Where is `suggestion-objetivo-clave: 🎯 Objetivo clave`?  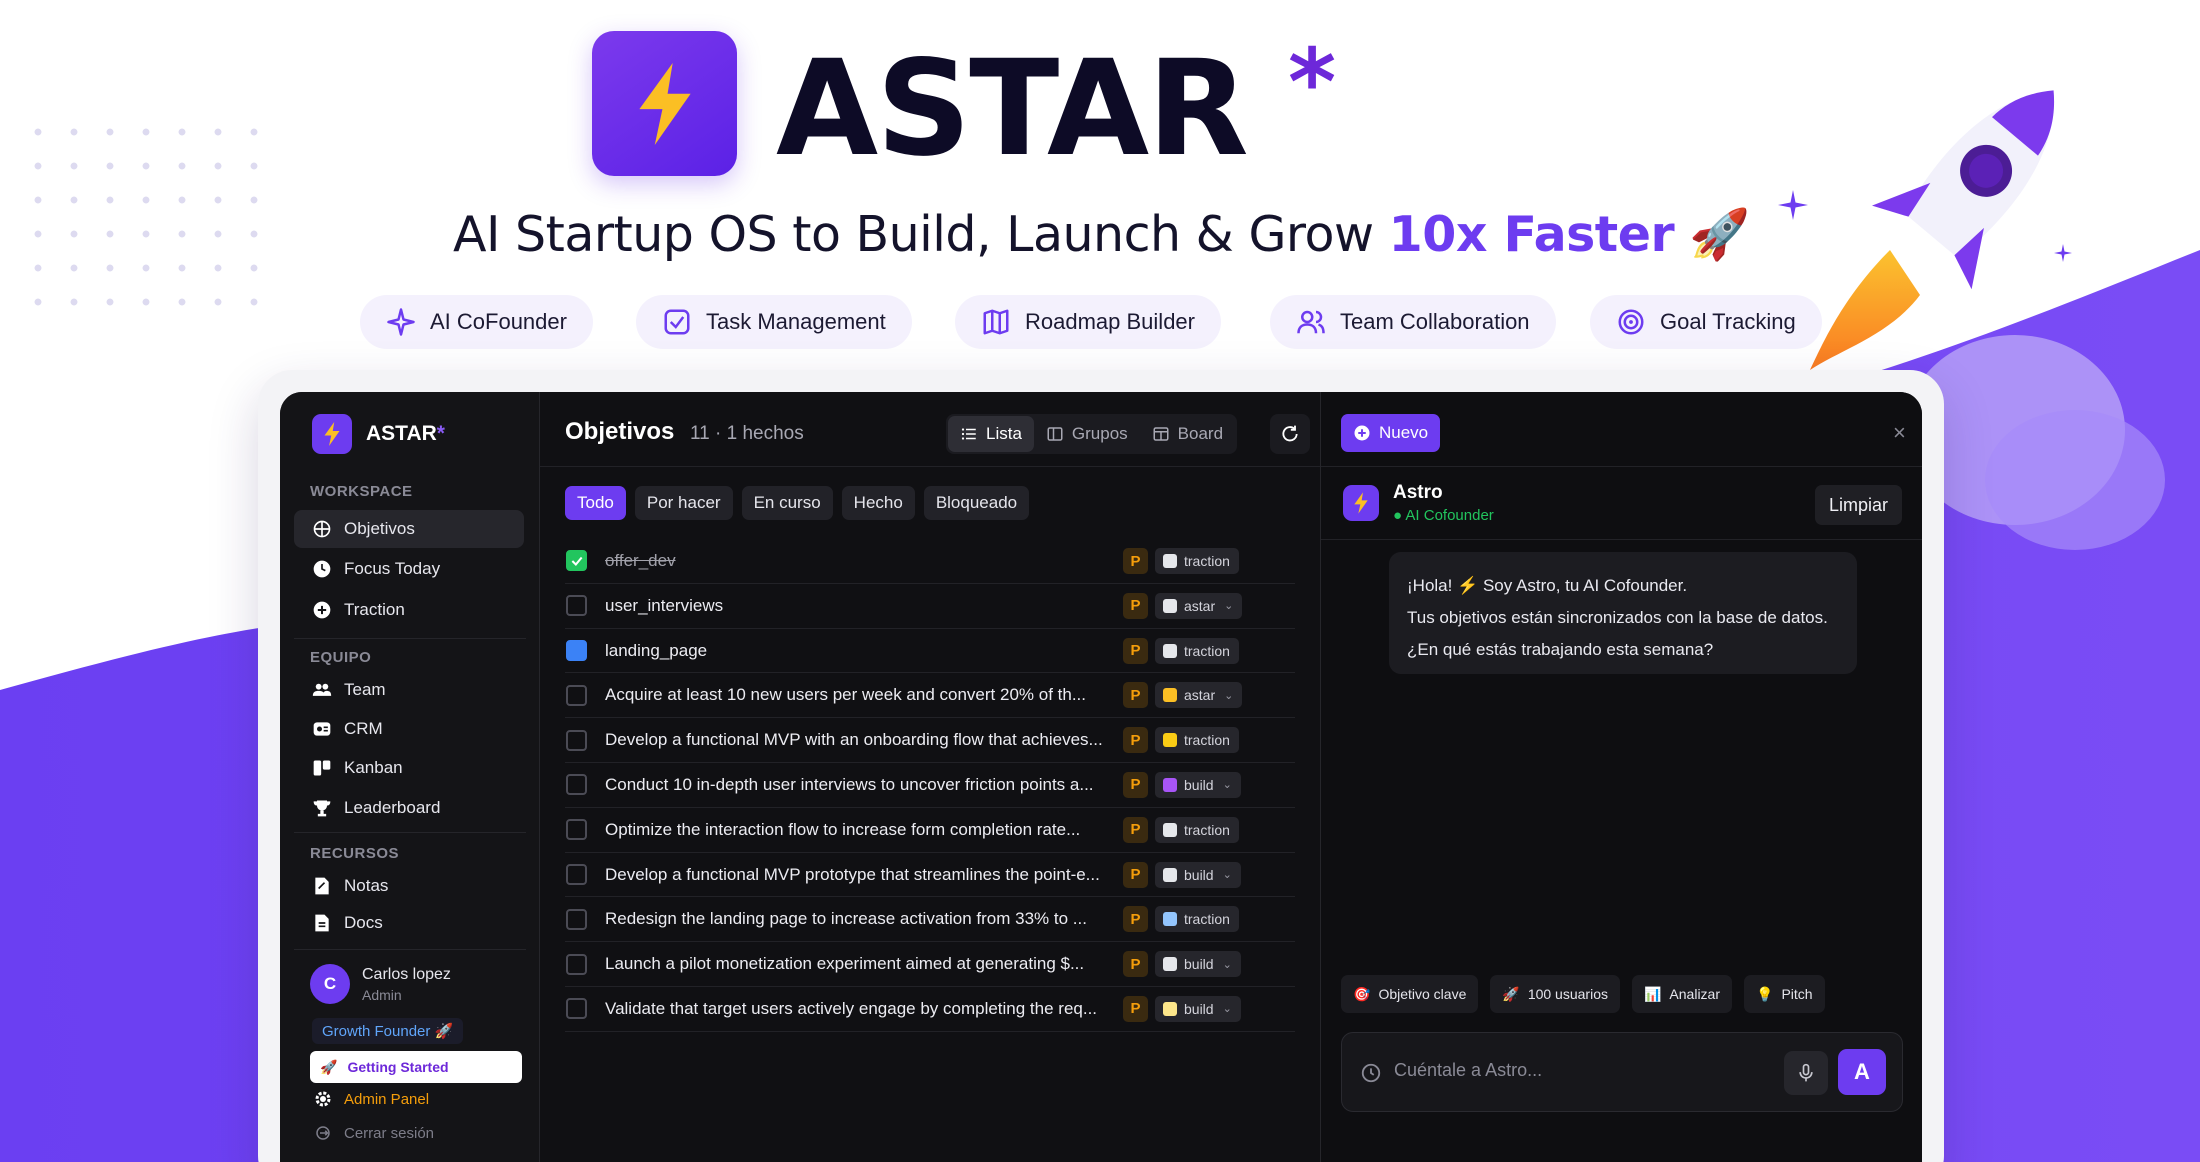 suggestion-objetivo-clave: 🎯 Objetivo clave is located at coordinates (1410, 994).